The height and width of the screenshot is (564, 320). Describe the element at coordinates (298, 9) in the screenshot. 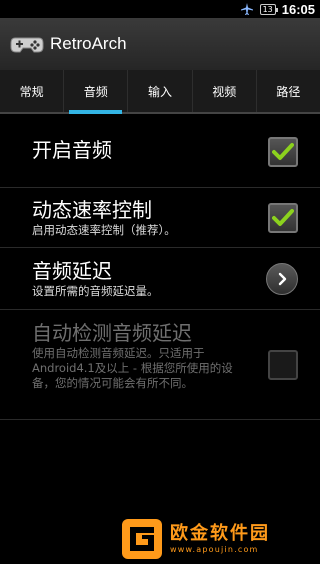

I see `clock: 16:05` at that location.